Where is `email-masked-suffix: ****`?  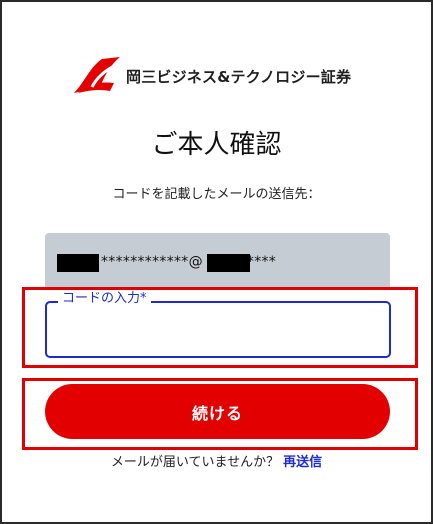 email-masked-suffix: **** is located at coordinates (261, 262).